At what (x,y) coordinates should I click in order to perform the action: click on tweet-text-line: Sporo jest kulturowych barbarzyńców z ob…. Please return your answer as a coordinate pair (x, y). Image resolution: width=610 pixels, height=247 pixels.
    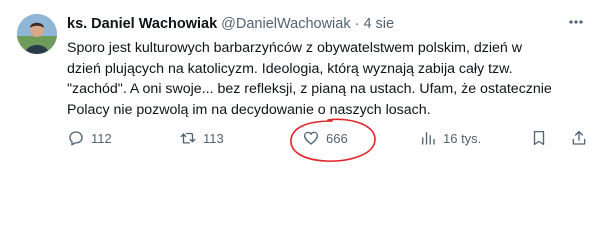
    Looking at the image, I should click on (294, 48).